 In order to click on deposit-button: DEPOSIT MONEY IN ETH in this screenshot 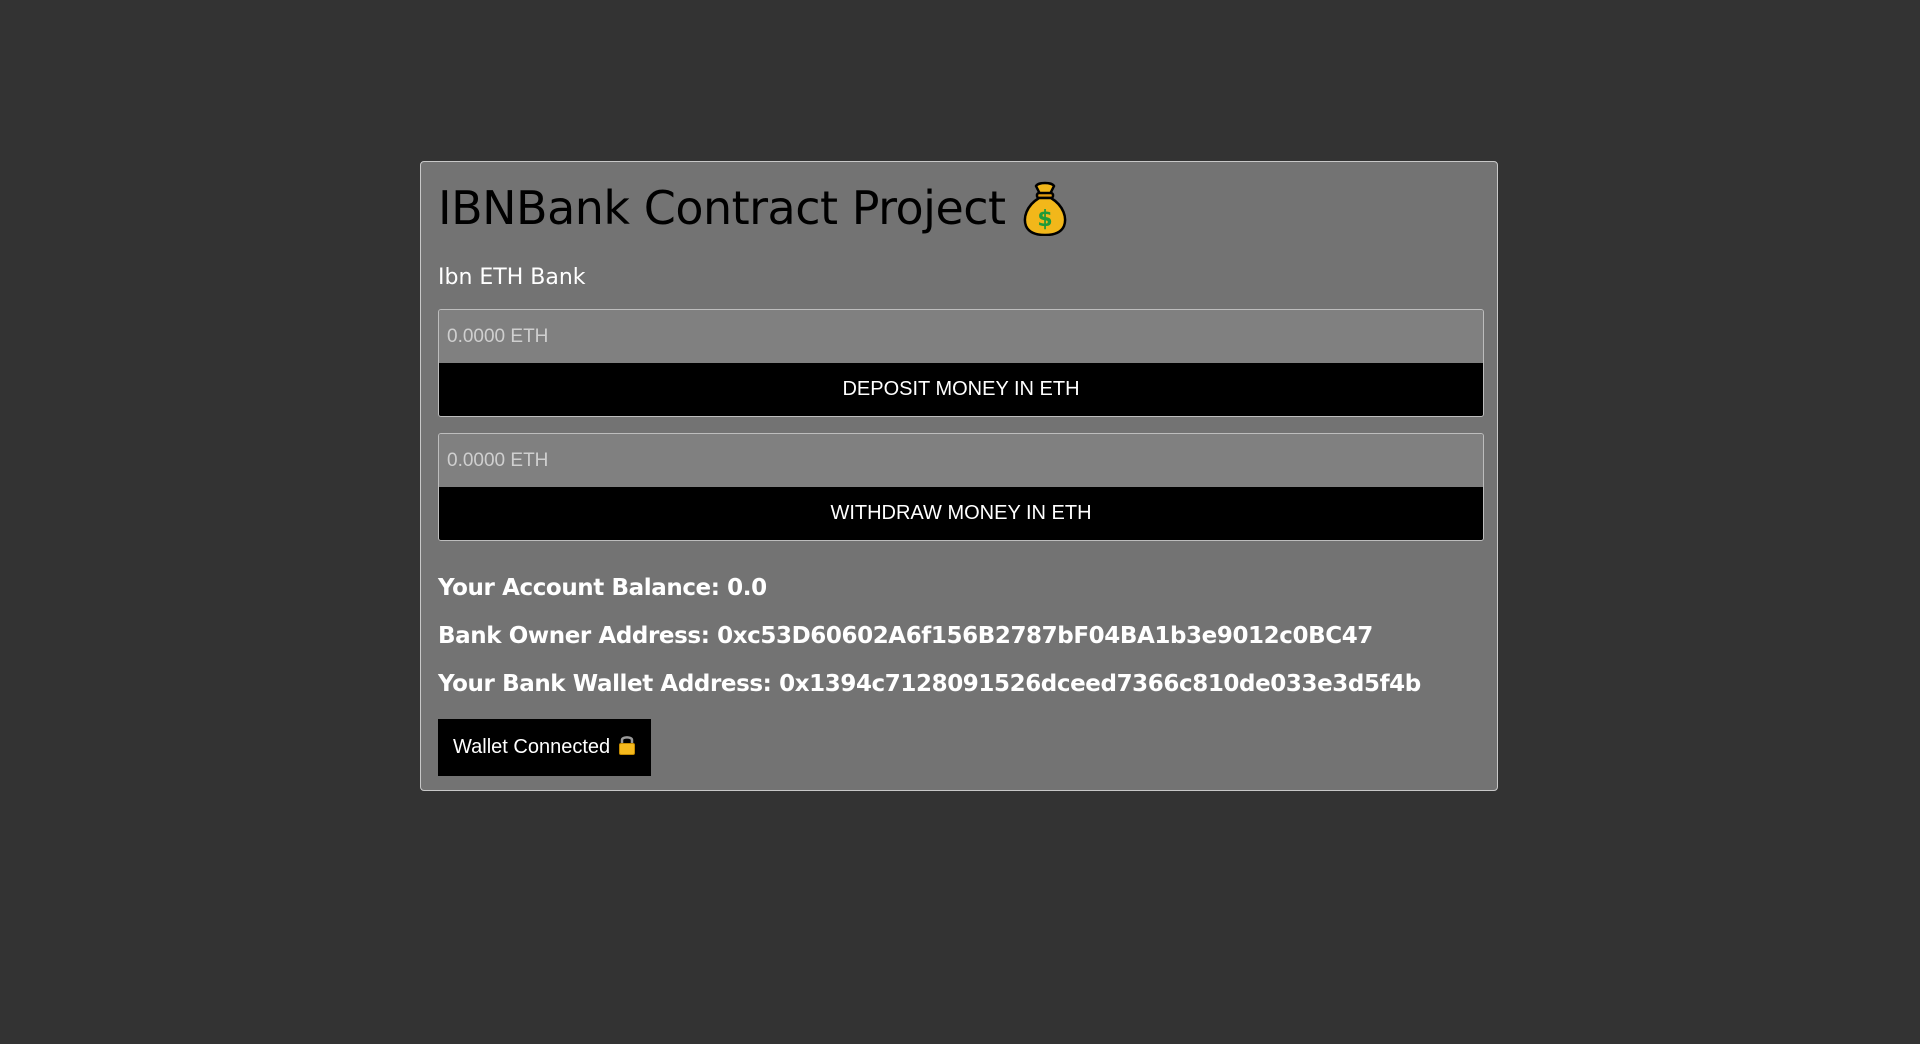, I will do `click(961, 389)`.